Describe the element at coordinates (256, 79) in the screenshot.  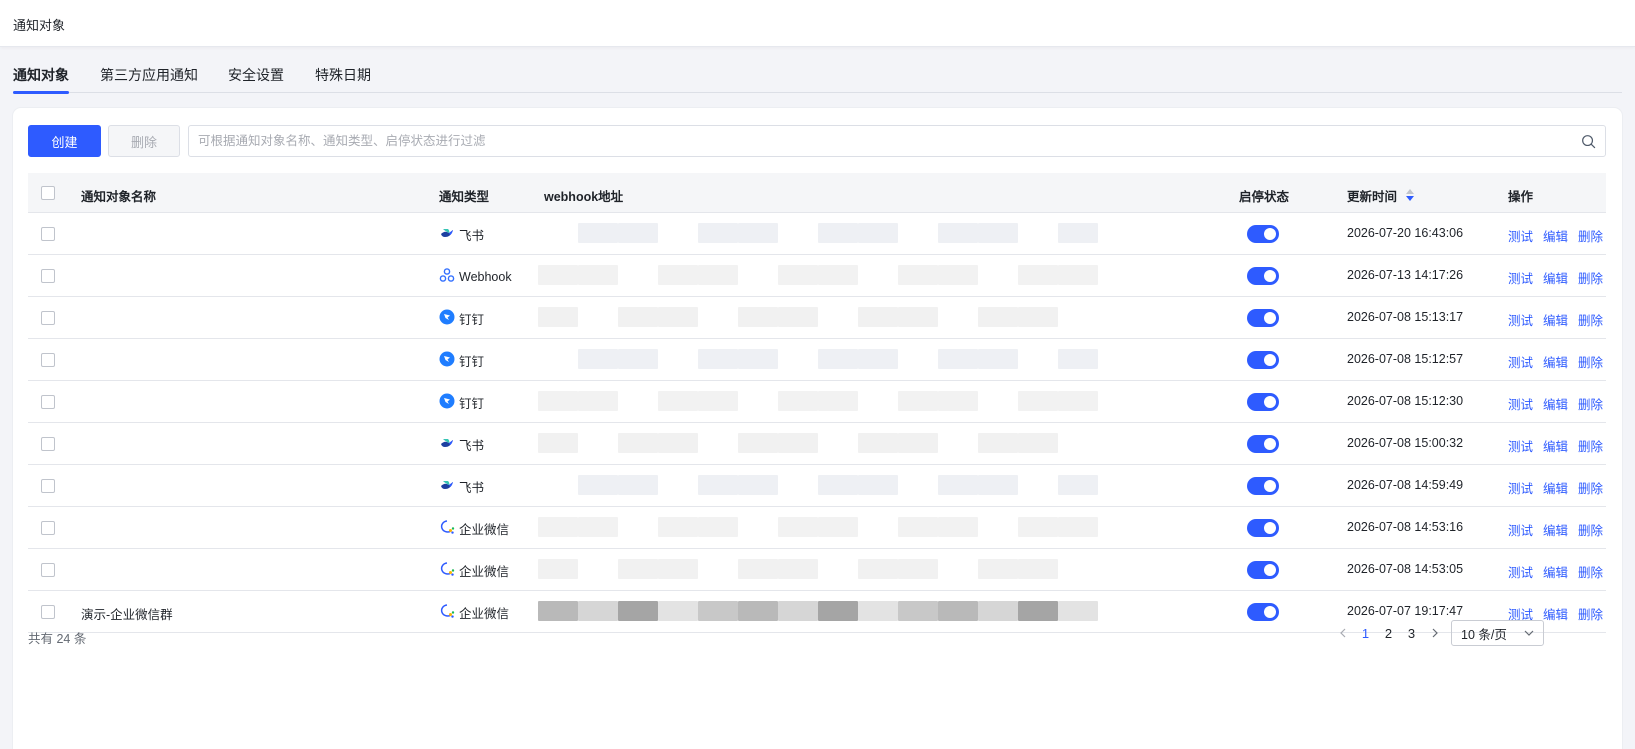
I see `tab-security-settings: 安全设置` at that location.